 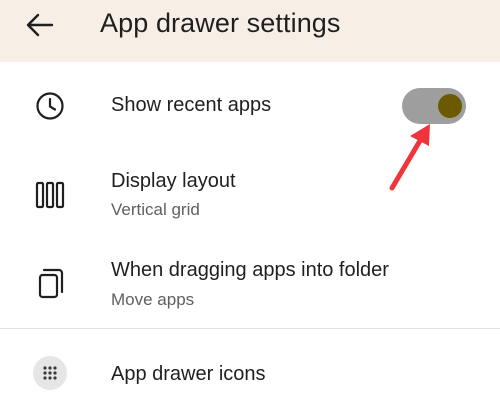 What do you see at coordinates (155, 209) in the screenshot?
I see `setting-subtitle-display-layout: Vertical grid` at bounding box center [155, 209].